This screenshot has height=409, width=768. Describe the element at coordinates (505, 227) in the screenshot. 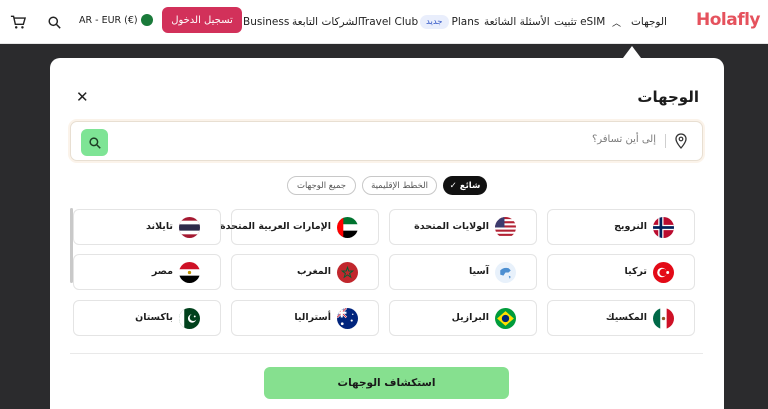

I see `usa-flag-icon` at that location.